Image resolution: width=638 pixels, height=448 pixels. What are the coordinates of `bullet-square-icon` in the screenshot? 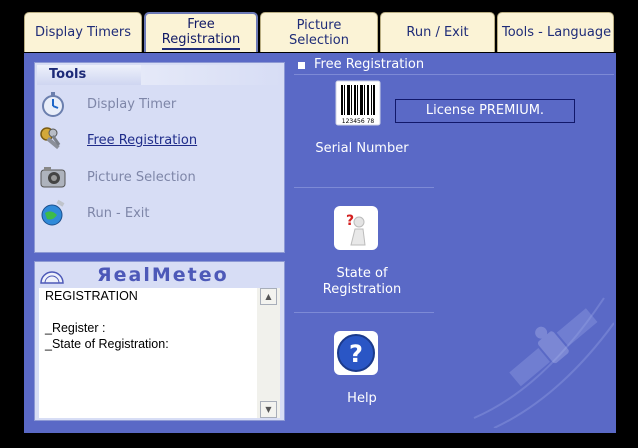 It's located at (301, 65).